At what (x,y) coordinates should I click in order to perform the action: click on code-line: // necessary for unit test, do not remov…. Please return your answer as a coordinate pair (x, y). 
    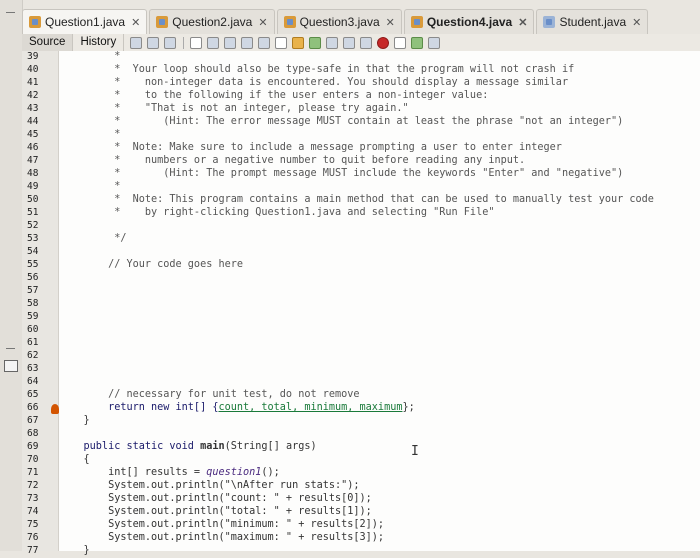
    Looking at the image, I should click on (209, 394).